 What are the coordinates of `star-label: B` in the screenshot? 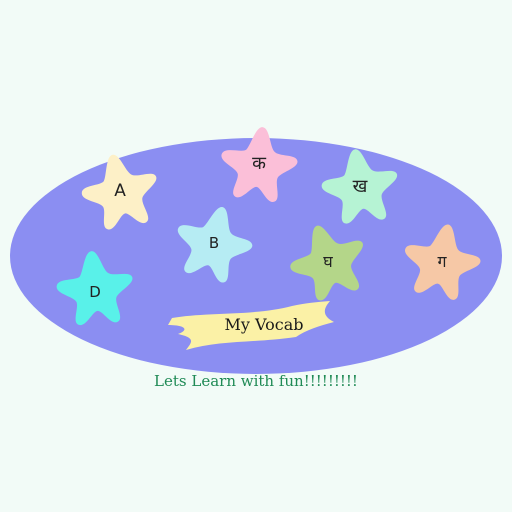 It's located at (214, 243).